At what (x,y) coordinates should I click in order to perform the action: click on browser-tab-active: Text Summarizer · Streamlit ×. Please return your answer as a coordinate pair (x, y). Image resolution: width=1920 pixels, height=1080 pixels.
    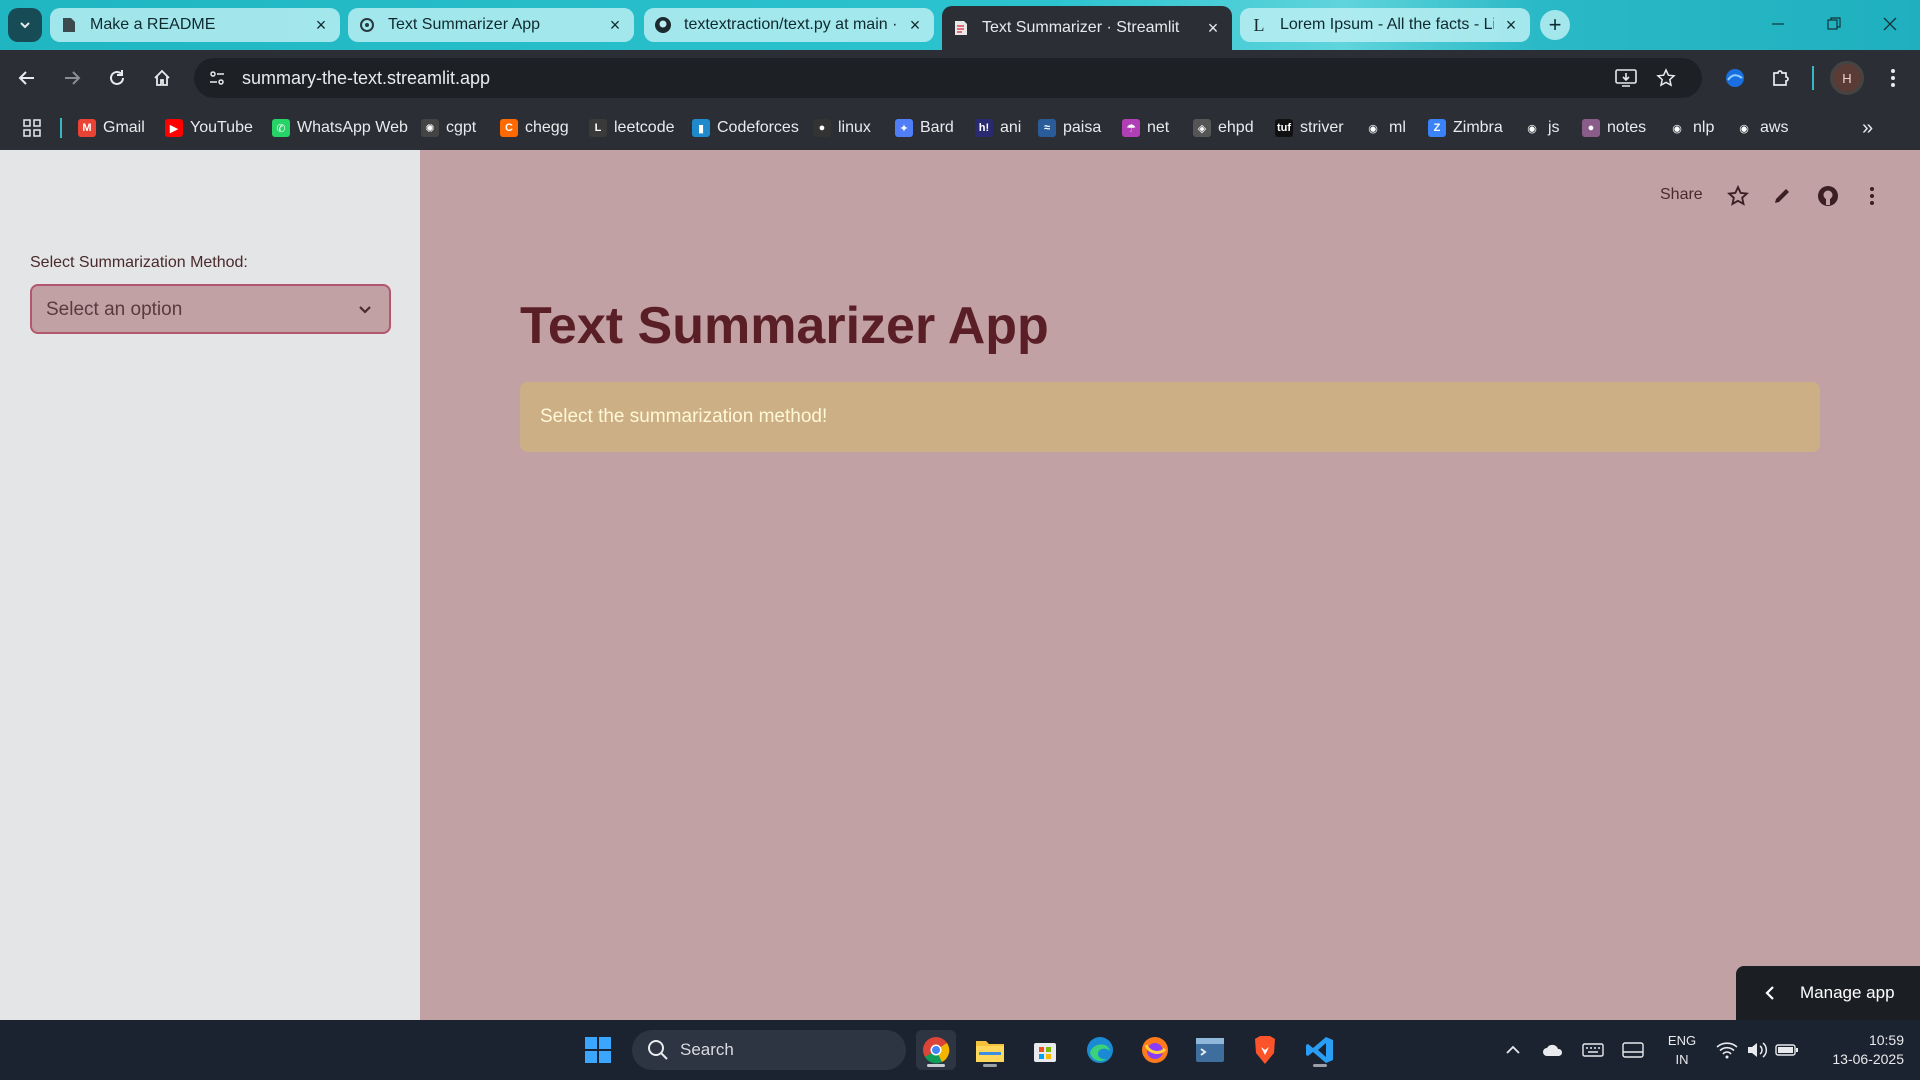
    Looking at the image, I should click on (1087, 28).